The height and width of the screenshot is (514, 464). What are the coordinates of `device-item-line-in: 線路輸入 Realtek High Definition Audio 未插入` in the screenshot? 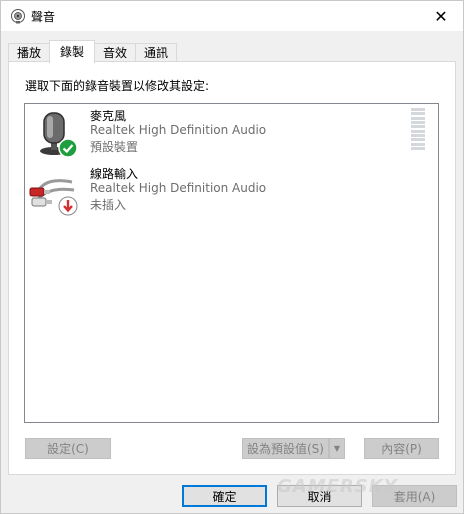 It's located at (230, 190).